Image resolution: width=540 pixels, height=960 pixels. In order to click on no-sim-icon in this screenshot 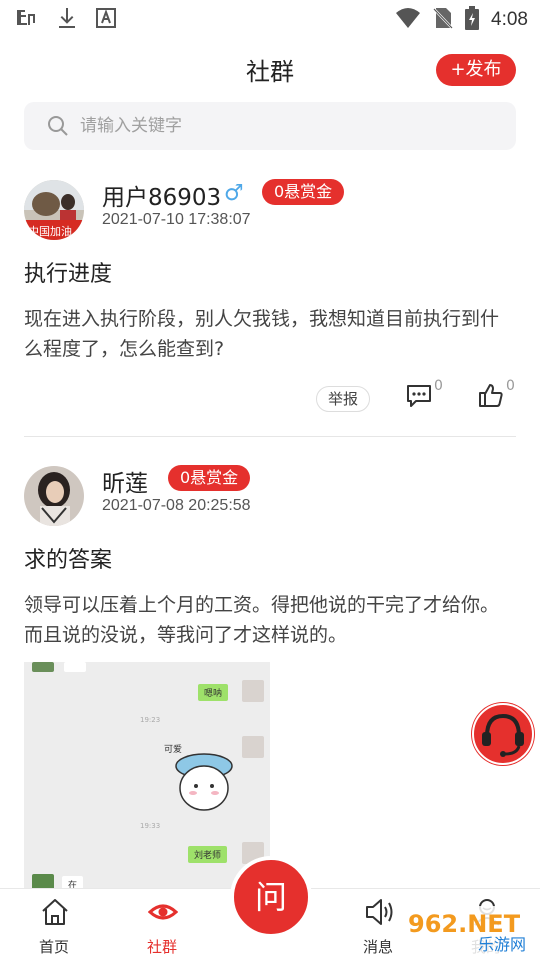, I will do `click(443, 20)`.